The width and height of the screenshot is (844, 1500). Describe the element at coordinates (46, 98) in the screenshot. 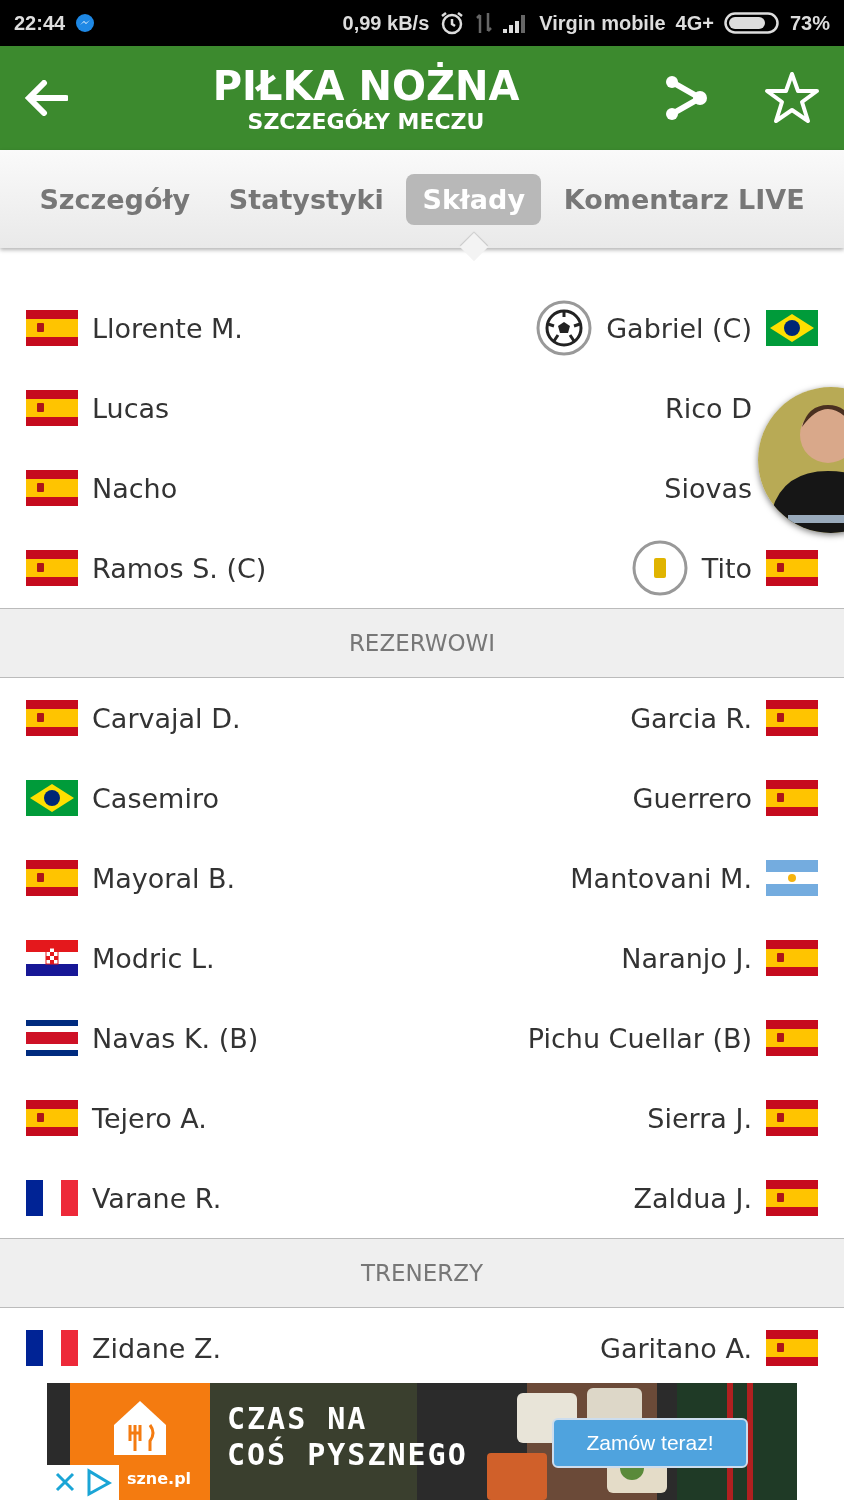

I see `back-arrow-icon` at that location.